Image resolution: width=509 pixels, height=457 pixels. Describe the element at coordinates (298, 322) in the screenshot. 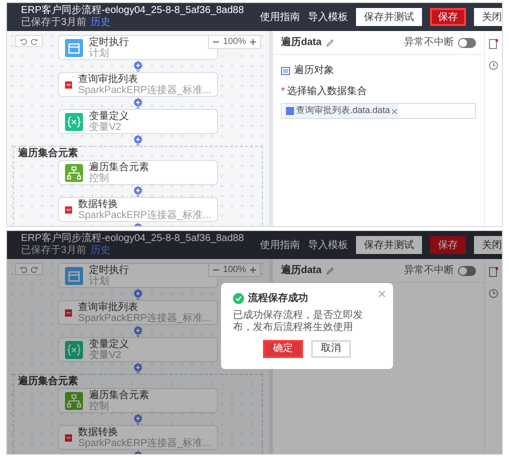

I see `dialog-message: 已成功保存流程，是否立即发布，发布后流程将生效使用` at that location.